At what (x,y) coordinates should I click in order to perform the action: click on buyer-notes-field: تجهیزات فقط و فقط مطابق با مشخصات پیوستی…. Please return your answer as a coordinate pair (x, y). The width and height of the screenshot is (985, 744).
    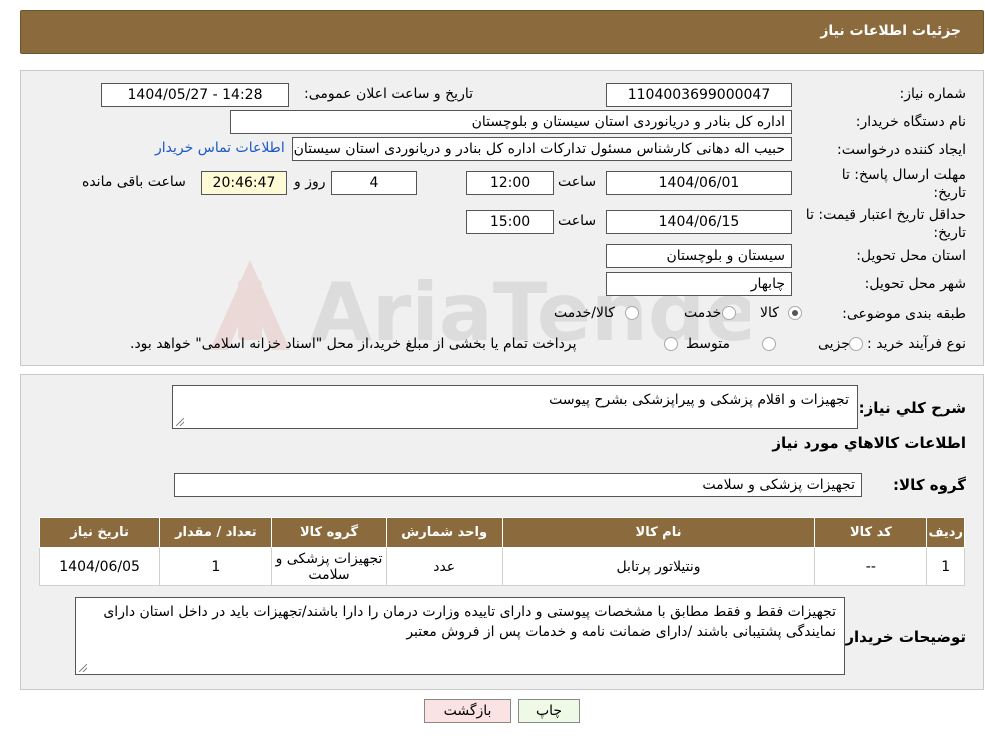
    Looking at the image, I should click on (460, 636).